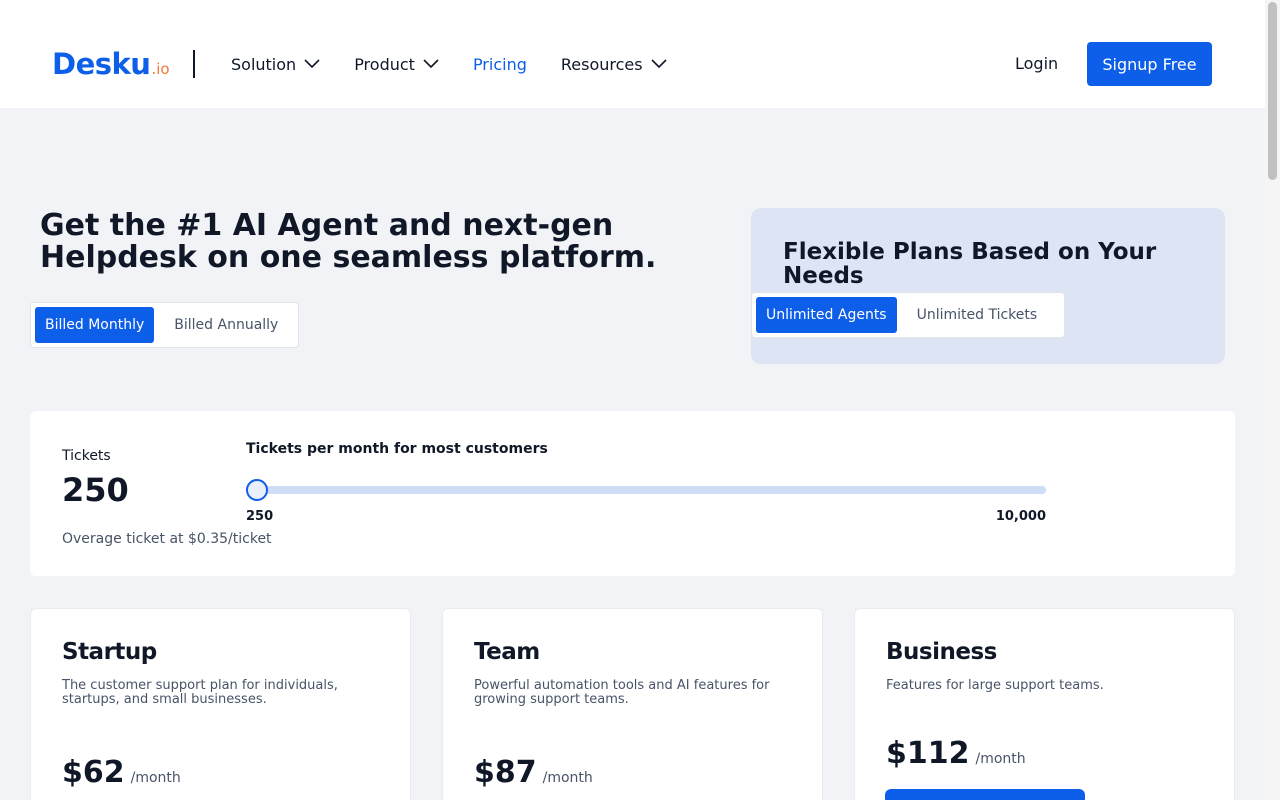 This screenshot has width=1280, height=800. I want to click on plan-price: $112 /month, so click(956, 753).